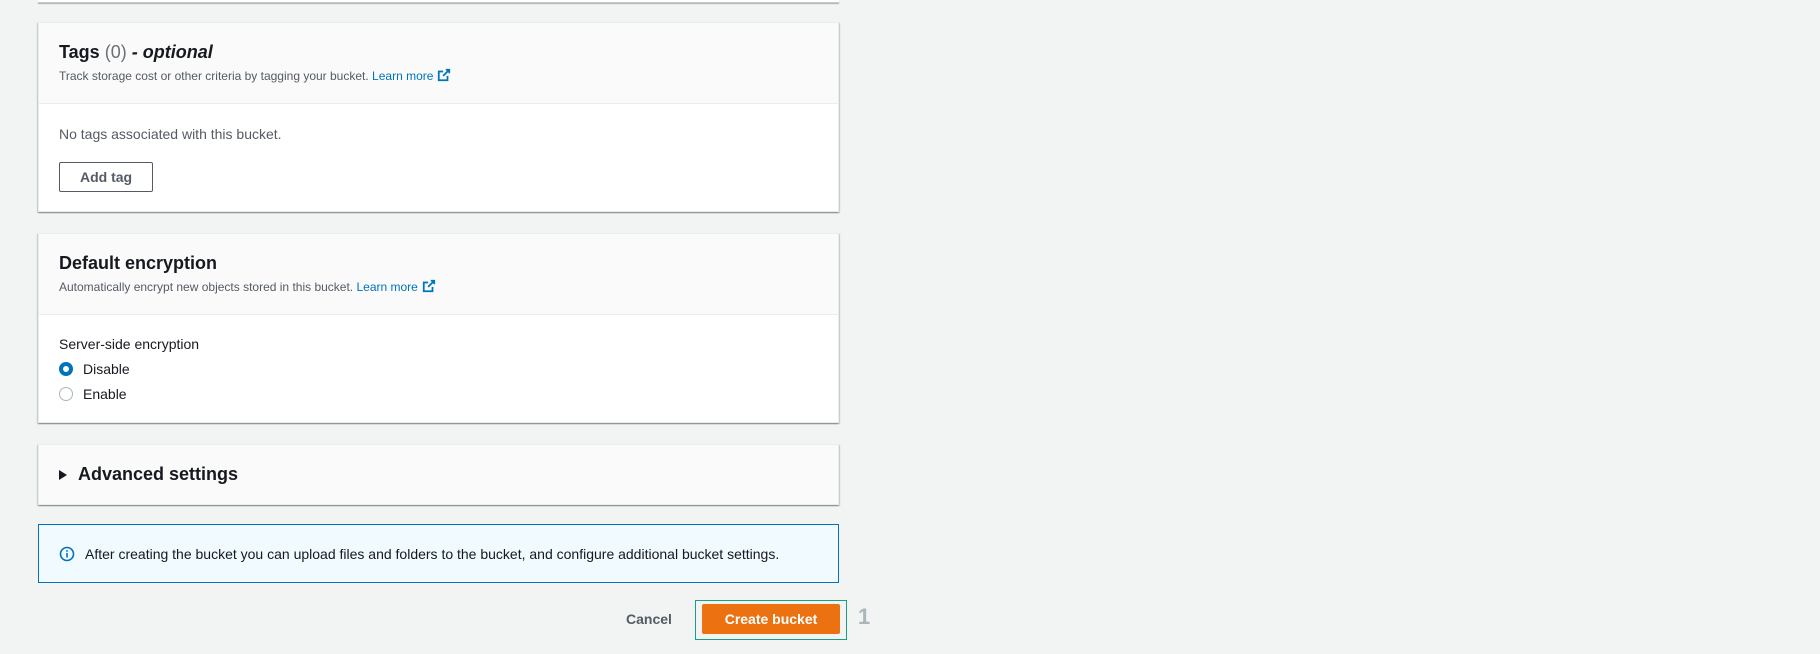 This screenshot has width=1820, height=654. What do you see at coordinates (79, 52) in the screenshot?
I see `tags-title-text: Tags` at bounding box center [79, 52].